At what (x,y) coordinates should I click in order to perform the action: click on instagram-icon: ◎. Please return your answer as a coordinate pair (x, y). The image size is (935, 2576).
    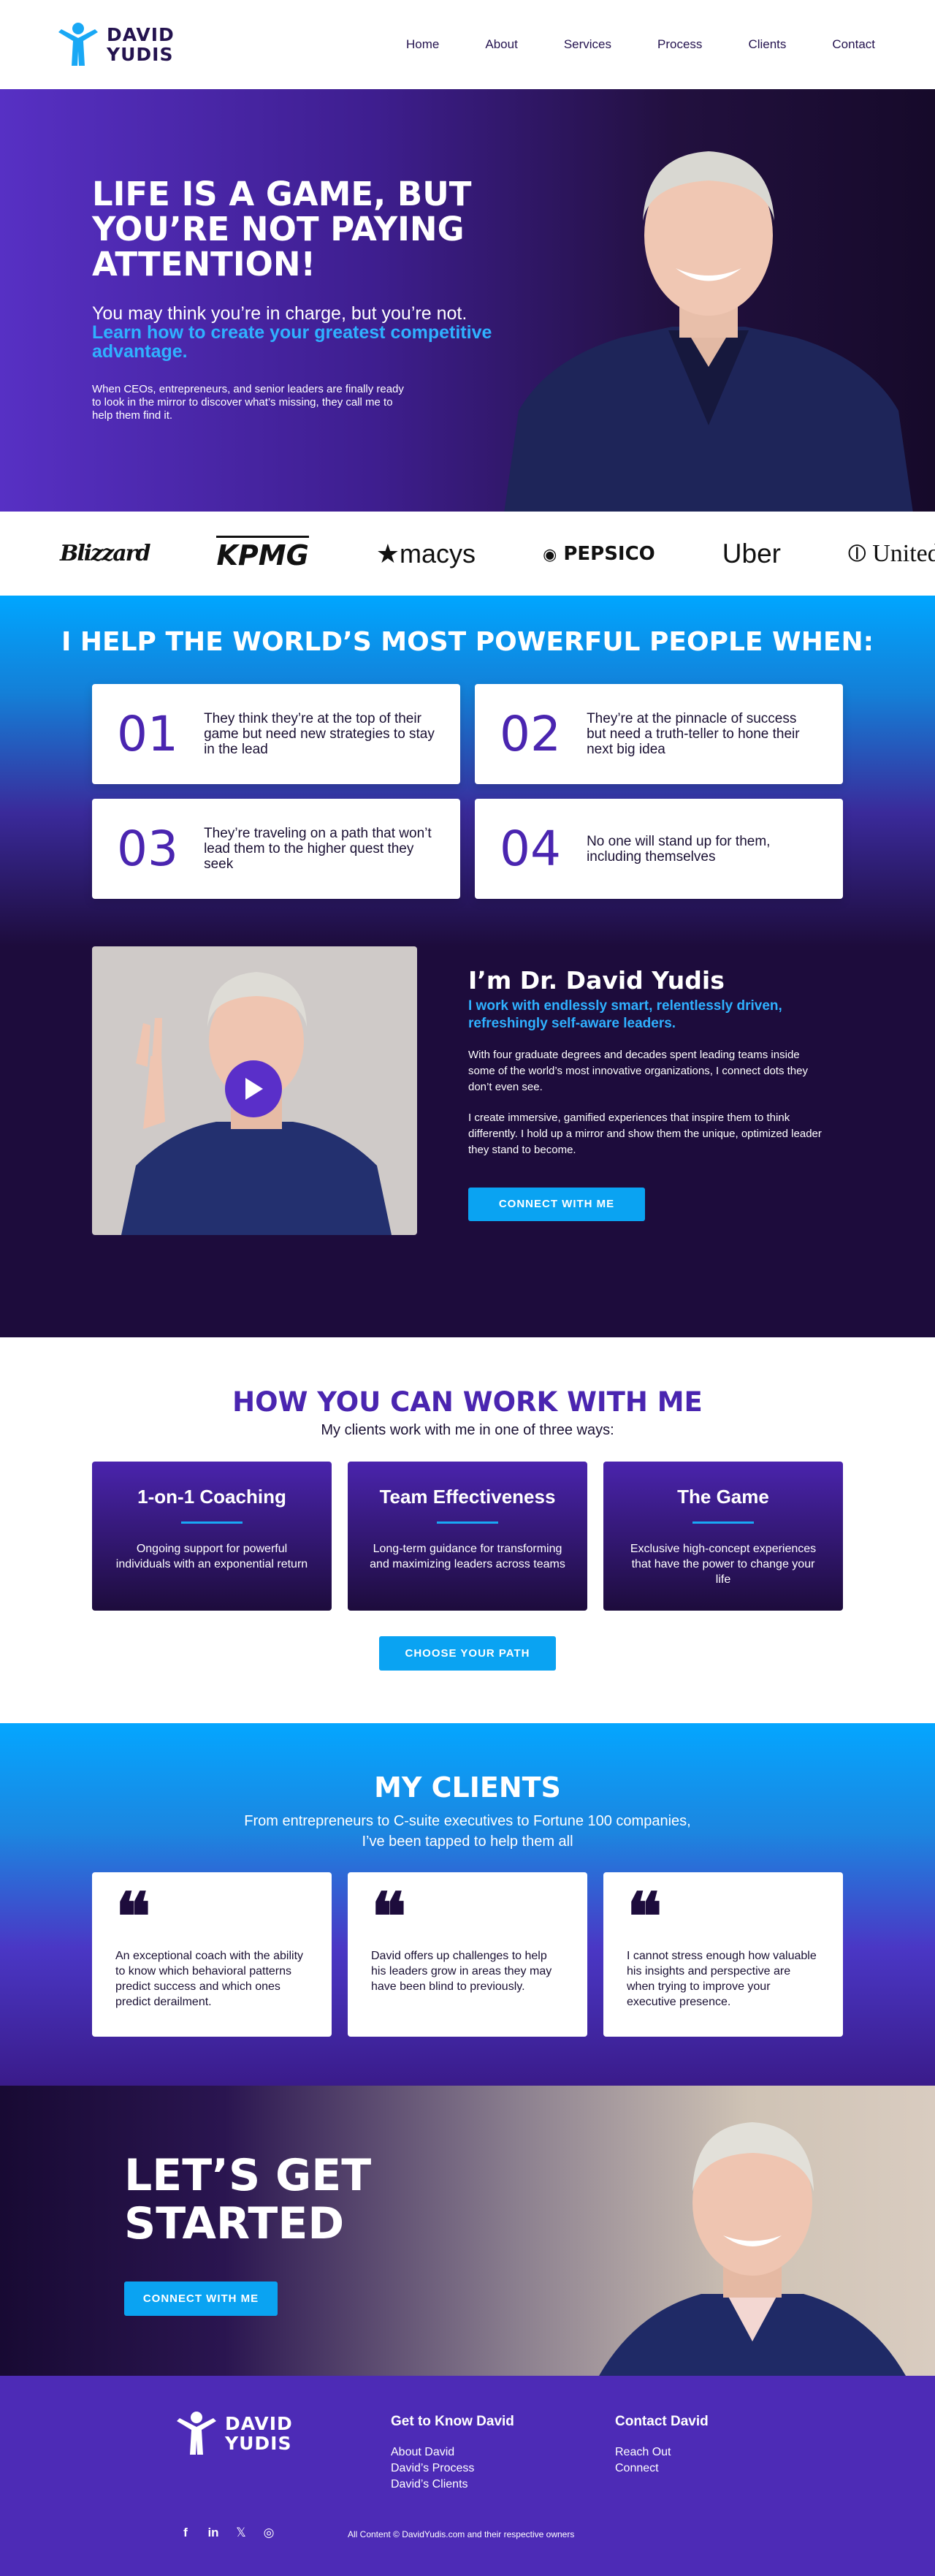
    Looking at the image, I should click on (269, 2533).